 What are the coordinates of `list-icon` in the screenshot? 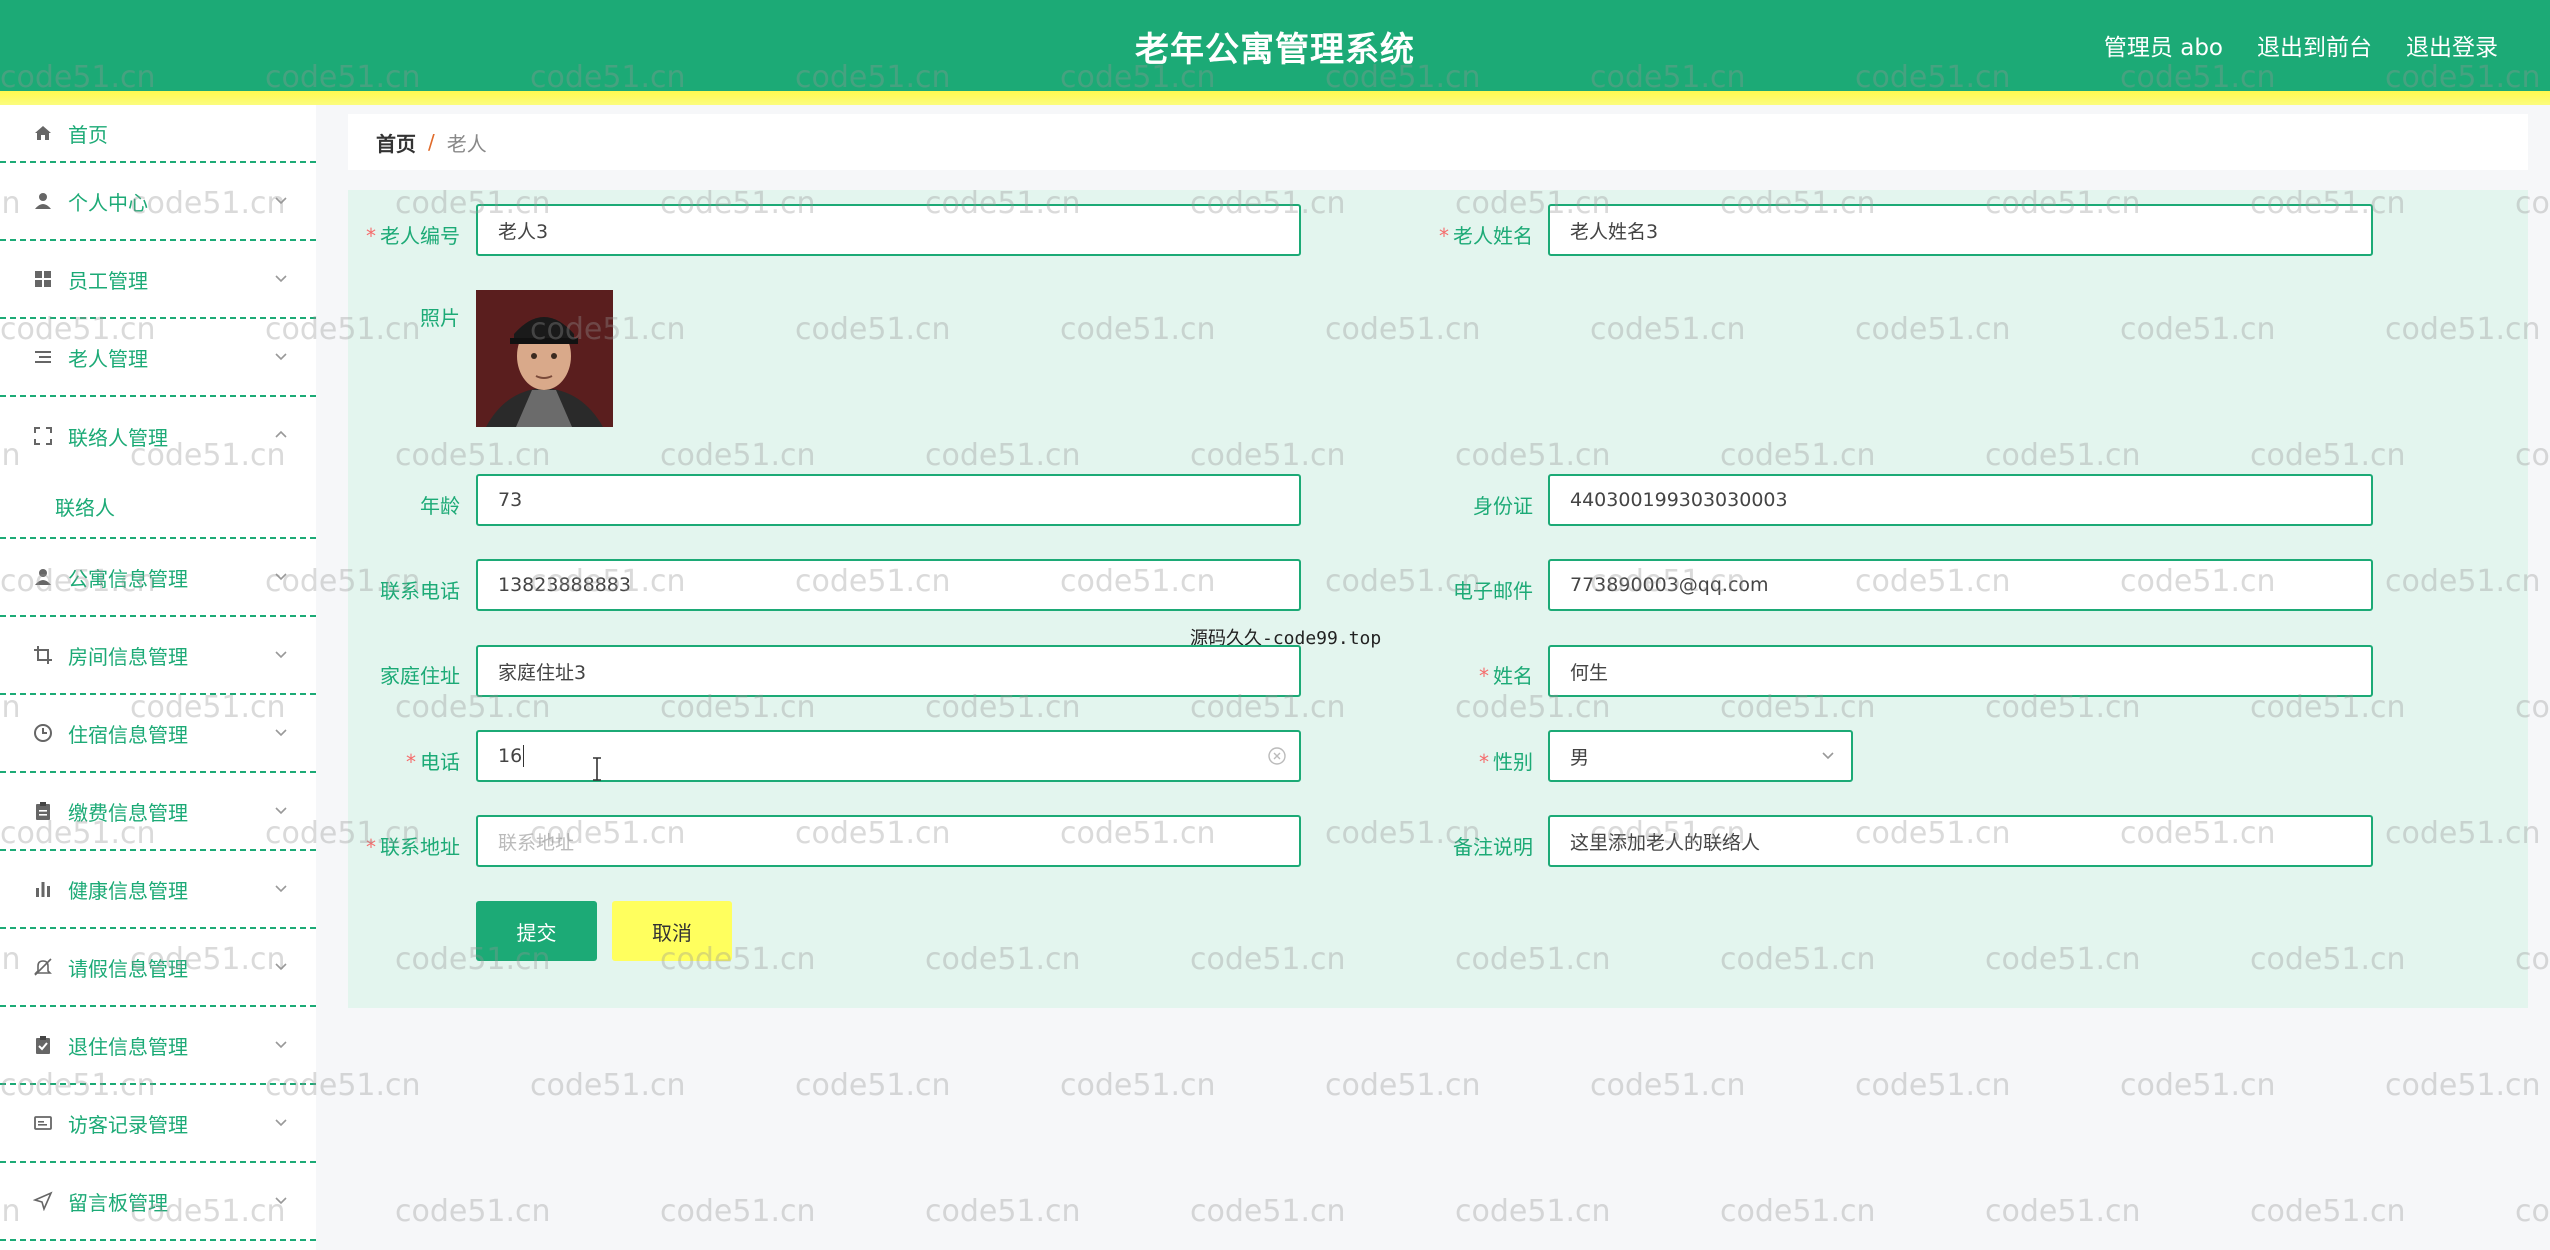 It's located at (43, 357).